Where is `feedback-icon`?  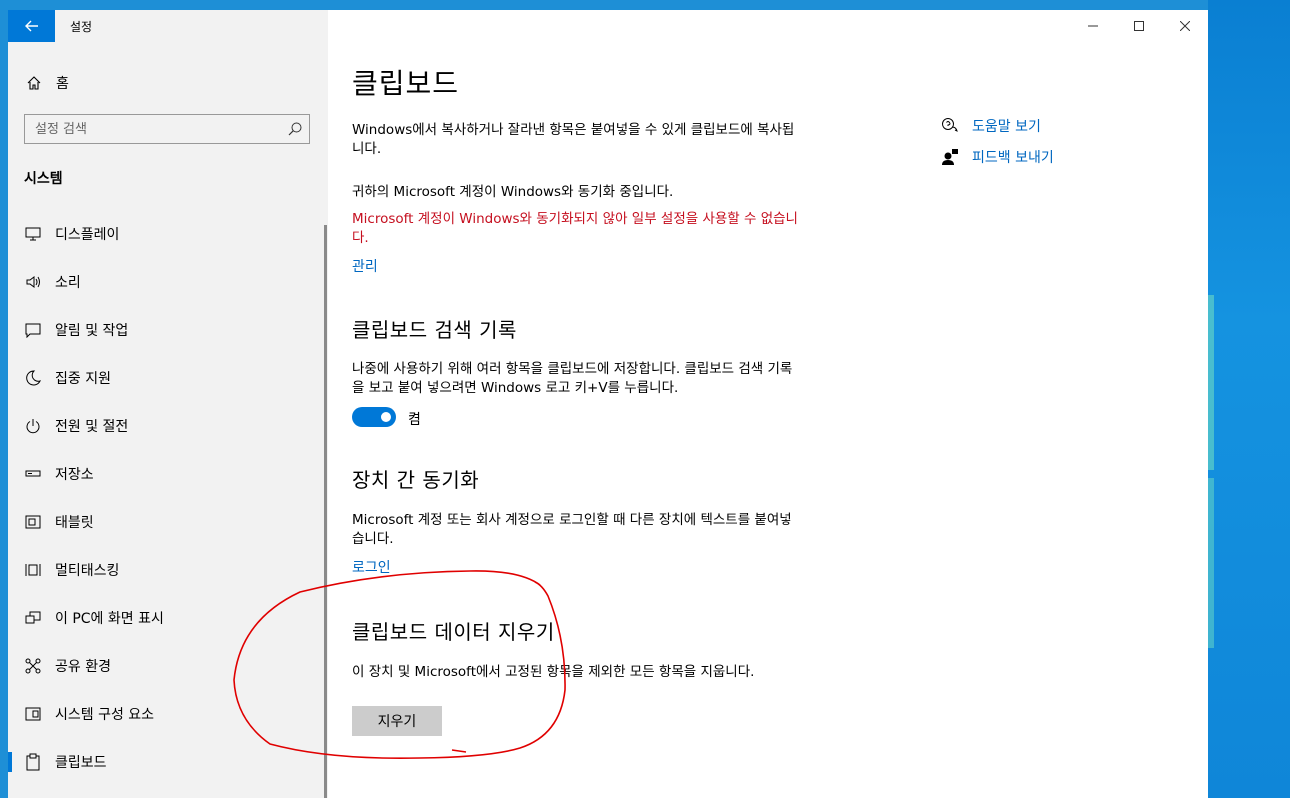
feedback-icon is located at coordinates (950, 157).